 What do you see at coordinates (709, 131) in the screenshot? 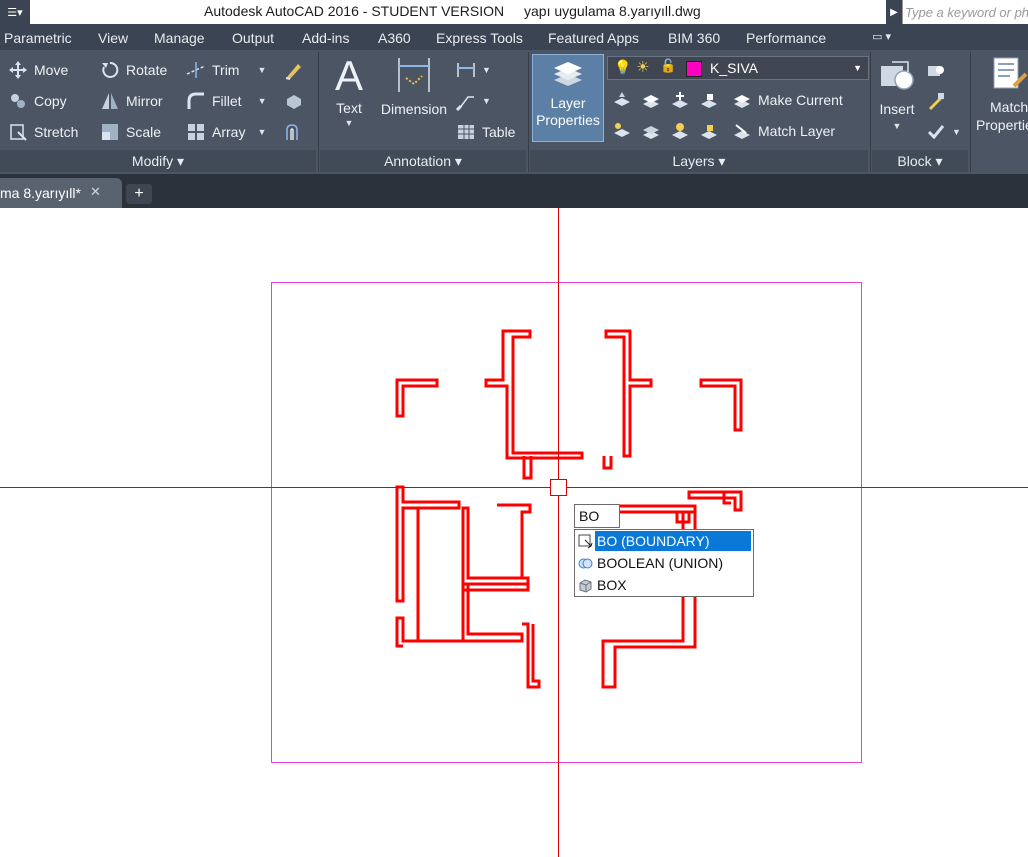
I see `layer-unlock-tool-icon` at bounding box center [709, 131].